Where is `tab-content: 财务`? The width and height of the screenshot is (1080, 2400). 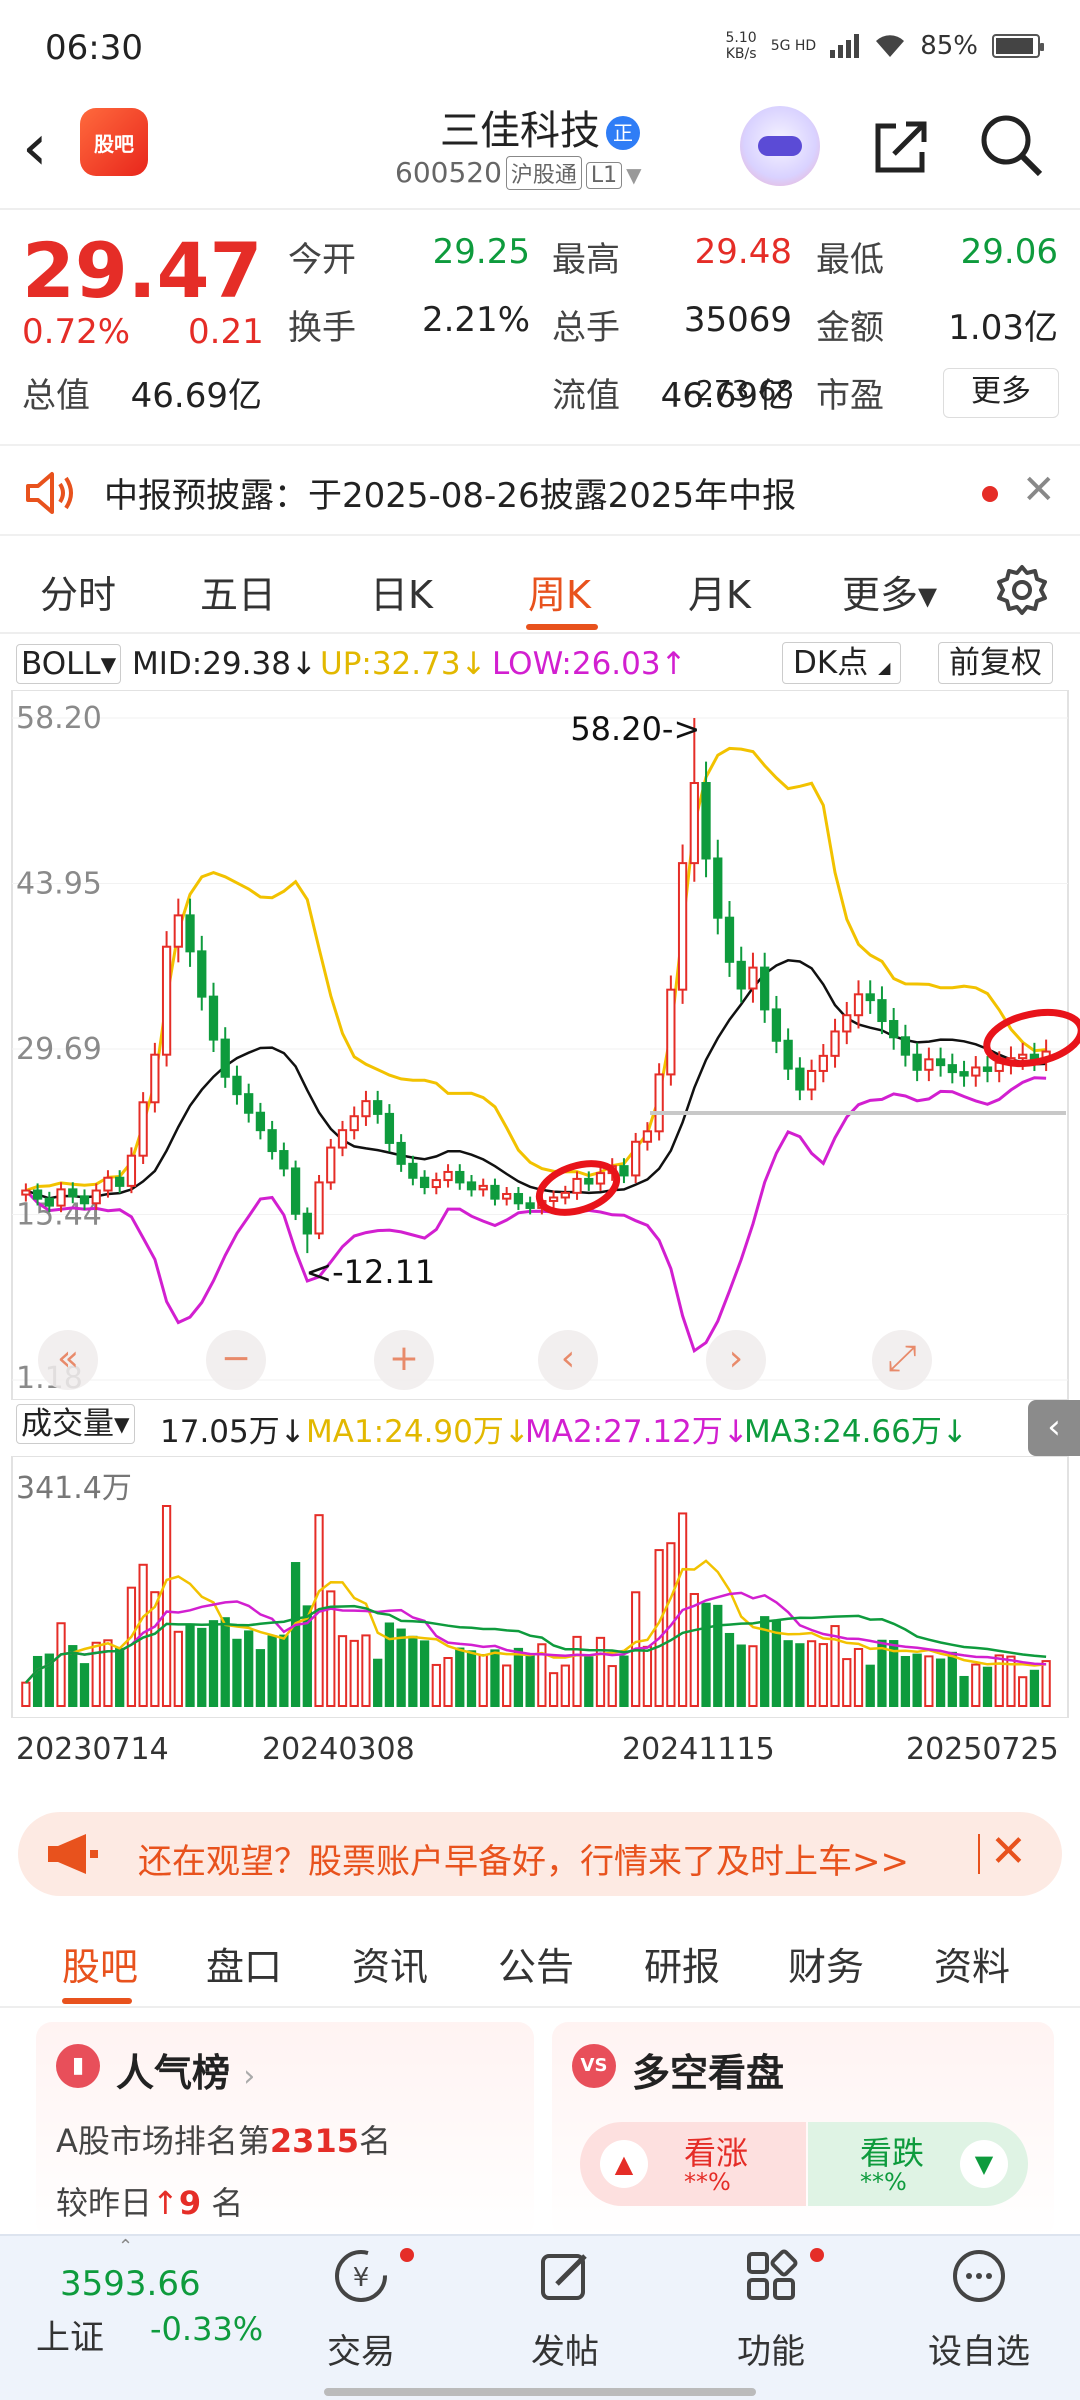
tab-content: 财务 is located at coordinates (826, 1963).